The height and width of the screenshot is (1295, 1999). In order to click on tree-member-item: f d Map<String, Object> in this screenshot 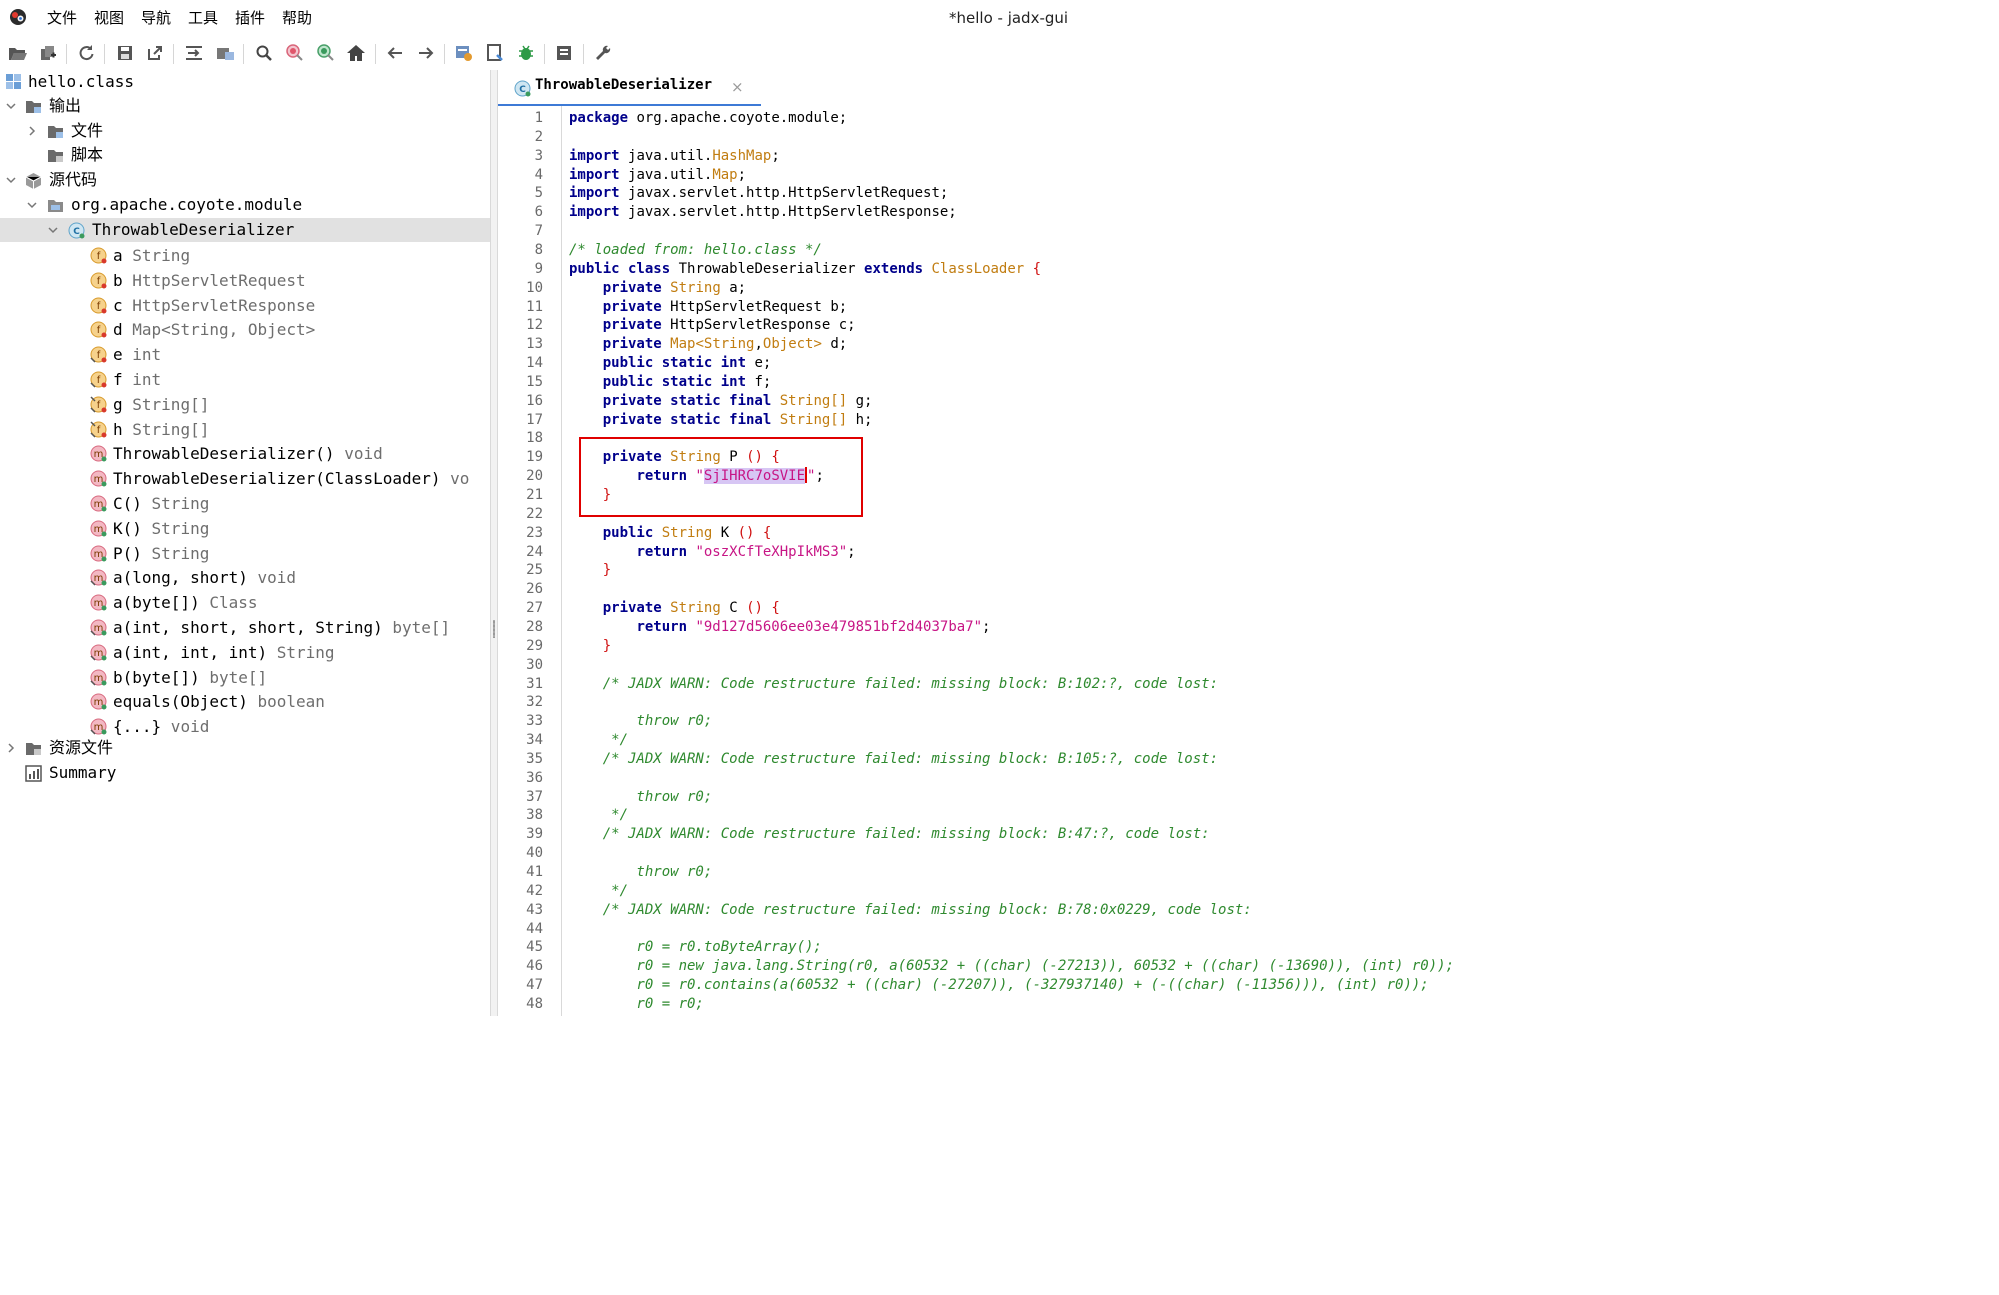, I will do `click(245, 330)`.